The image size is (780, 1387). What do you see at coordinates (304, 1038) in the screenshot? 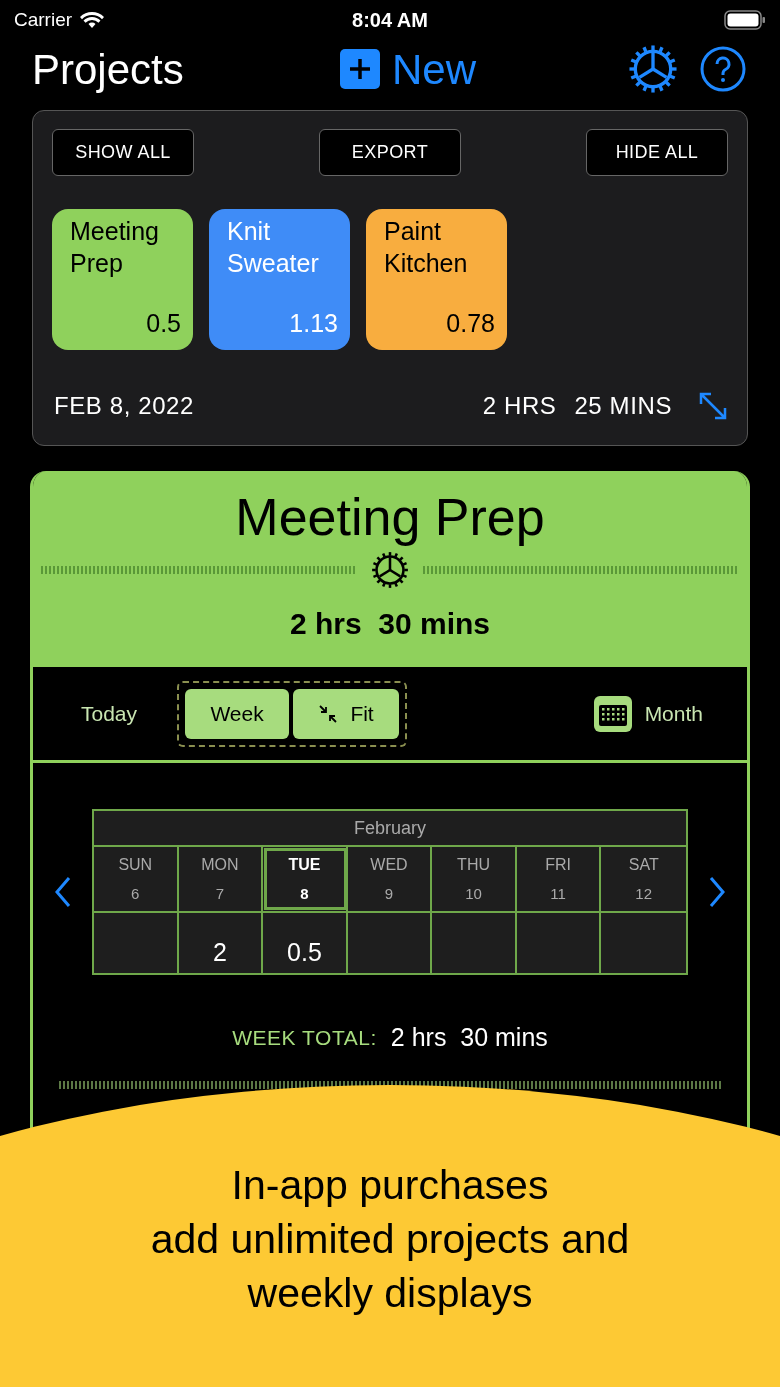
I see `week-total-label: WEEK TOTAL:` at bounding box center [304, 1038].